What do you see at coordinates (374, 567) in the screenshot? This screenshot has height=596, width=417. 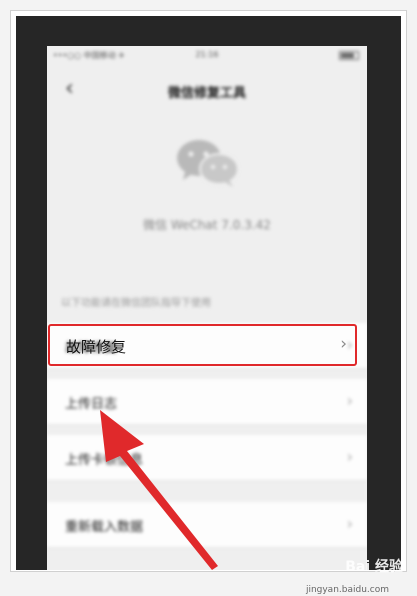 I see `baidu-watermark-logo: Bai 经验` at bounding box center [374, 567].